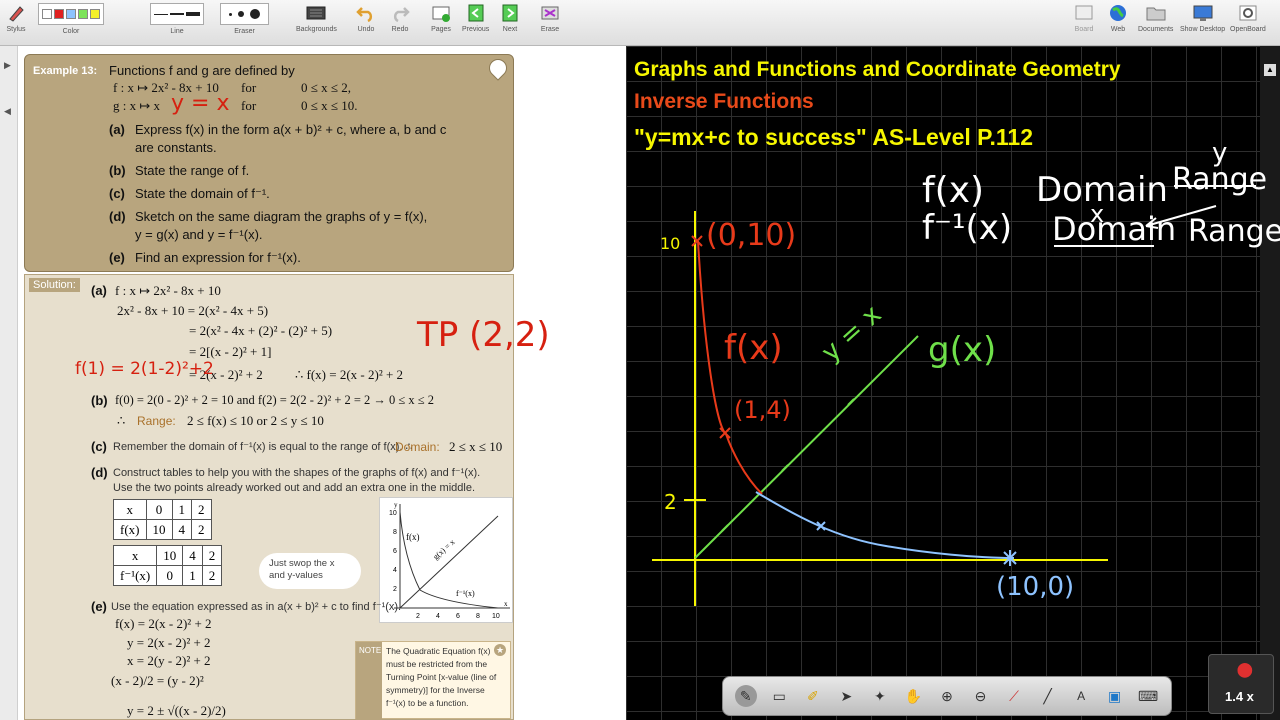  Describe the element at coordinates (249, 105) in the screenshot. I see `g-for-word: for` at that location.